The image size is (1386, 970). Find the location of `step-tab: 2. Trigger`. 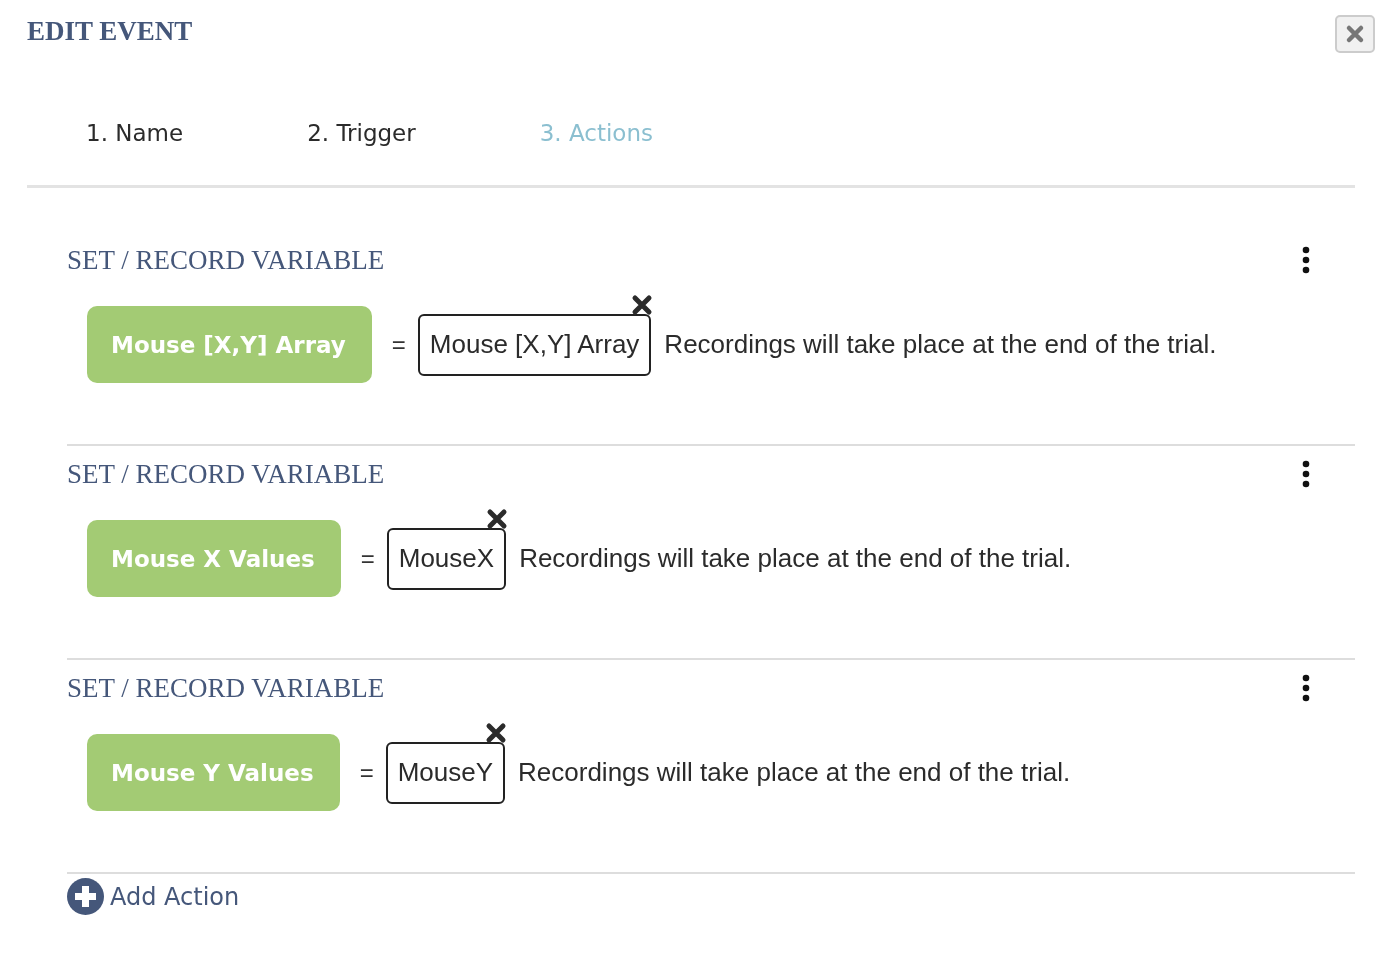

step-tab: 2. Trigger is located at coordinates (361, 133).